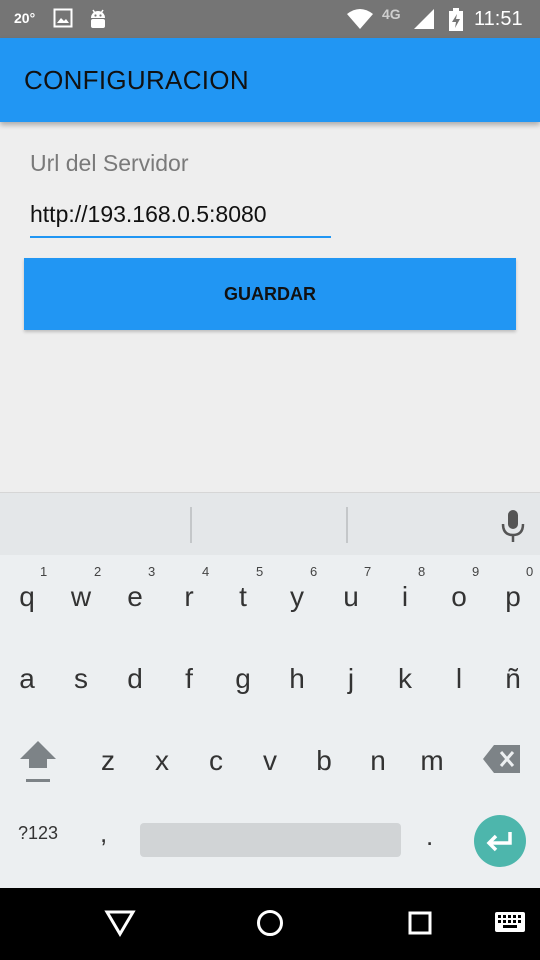 The height and width of the screenshot is (960, 540). I want to click on temperature-text: 20°, so click(25, 18).